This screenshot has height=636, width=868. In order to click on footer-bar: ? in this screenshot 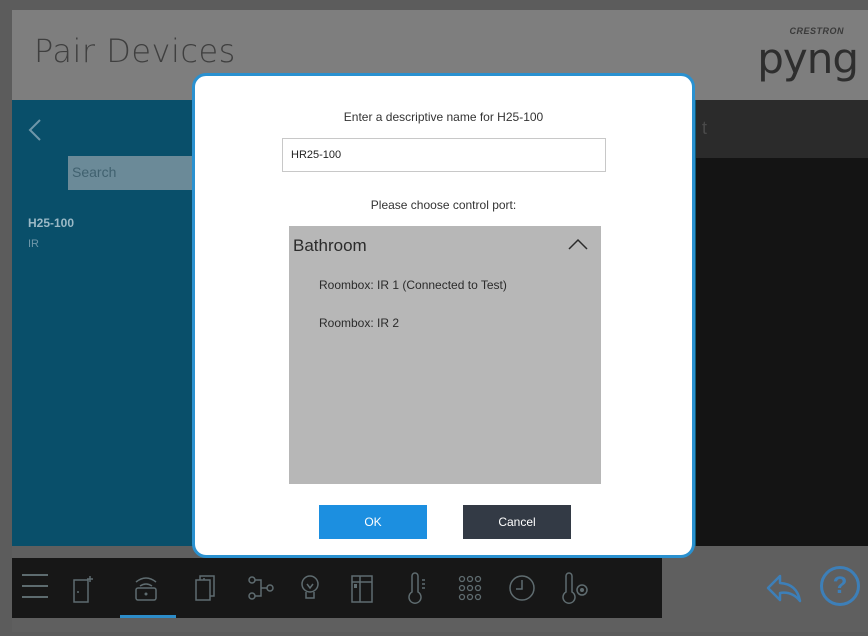, I will do `click(440, 589)`.